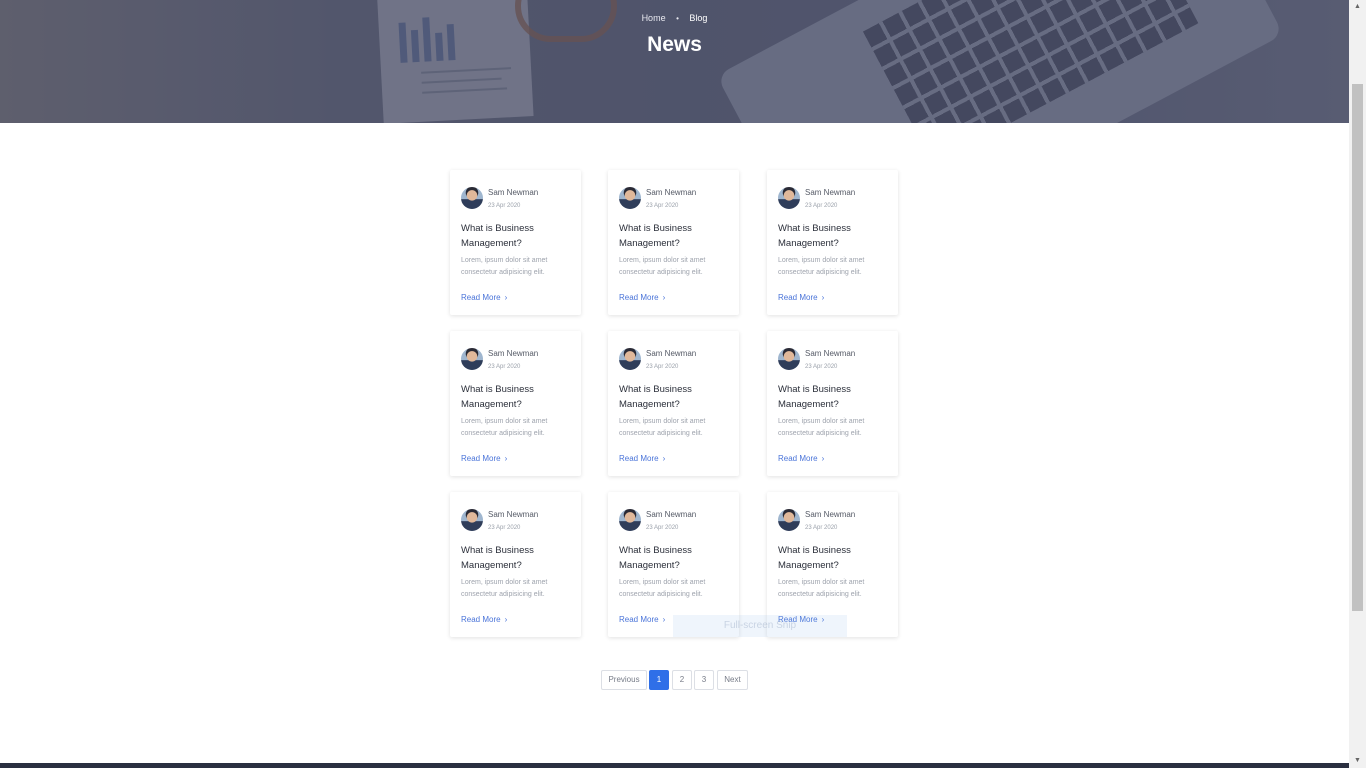 This screenshot has width=1366, height=768. I want to click on snip-toast: Full-screen Snip, so click(760, 626).